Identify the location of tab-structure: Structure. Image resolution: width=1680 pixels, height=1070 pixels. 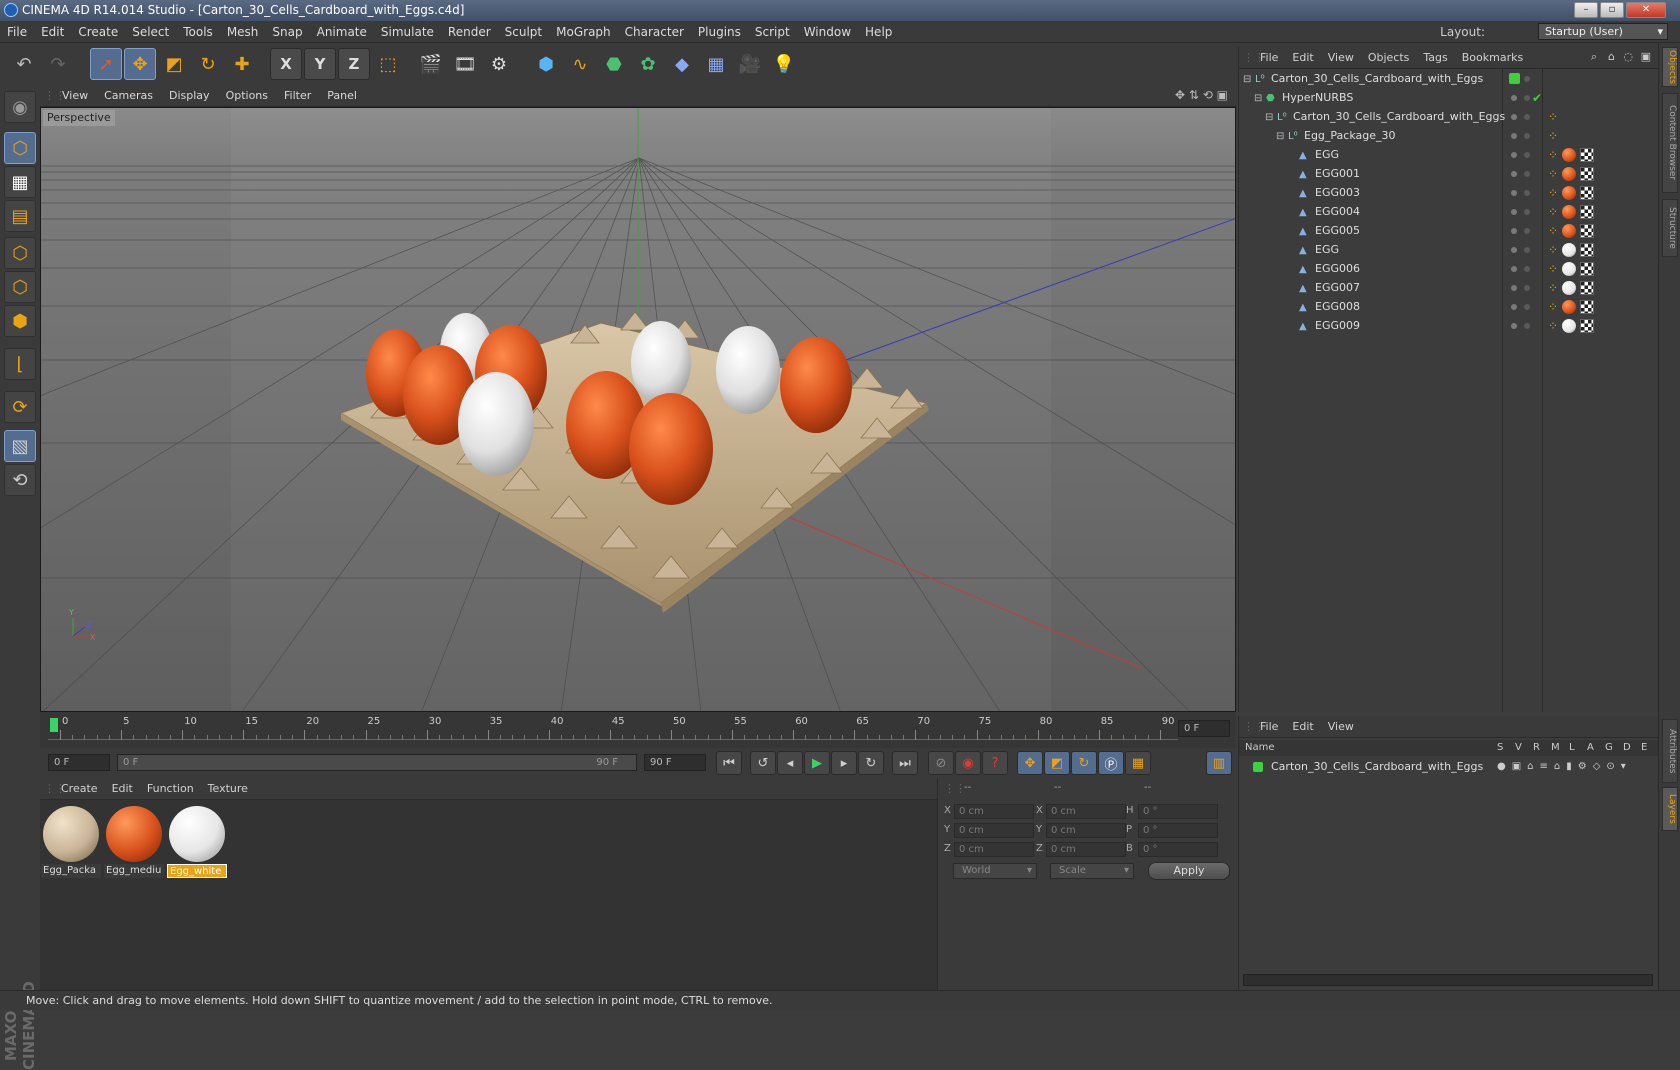
(1670, 228).